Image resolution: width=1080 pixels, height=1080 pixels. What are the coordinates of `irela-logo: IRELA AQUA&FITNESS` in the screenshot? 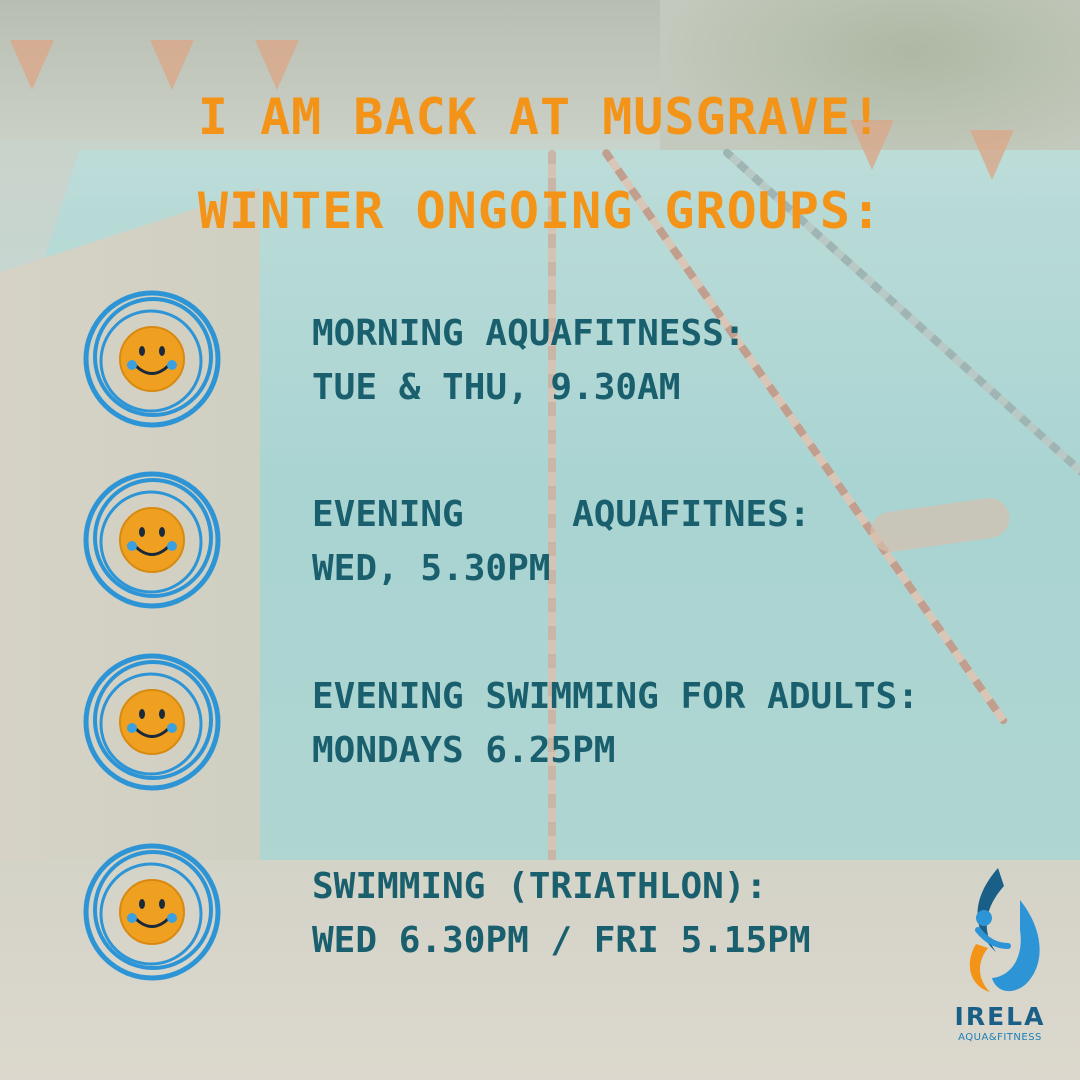 It's located at (1000, 955).